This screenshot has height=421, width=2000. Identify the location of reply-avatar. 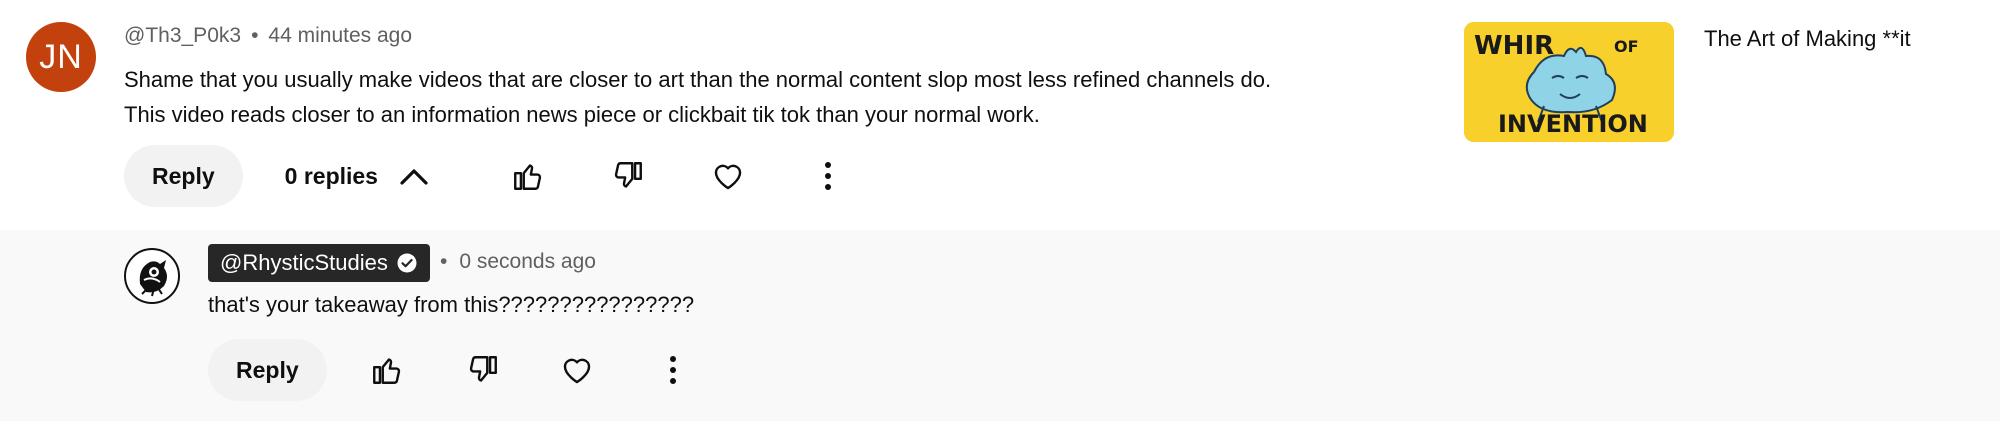
(152, 276).